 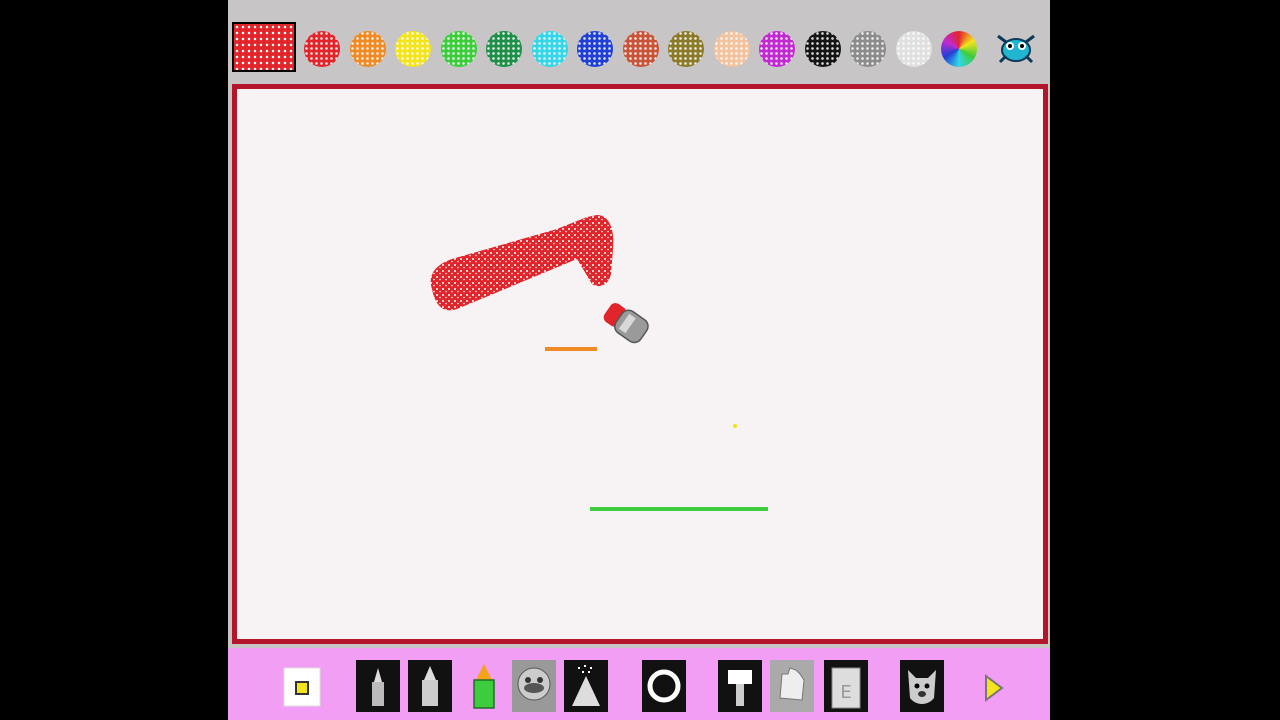 What do you see at coordinates (534, 686) in the screenshot?
I see `stamp-mario-icon` at bounding box center [534, 686].